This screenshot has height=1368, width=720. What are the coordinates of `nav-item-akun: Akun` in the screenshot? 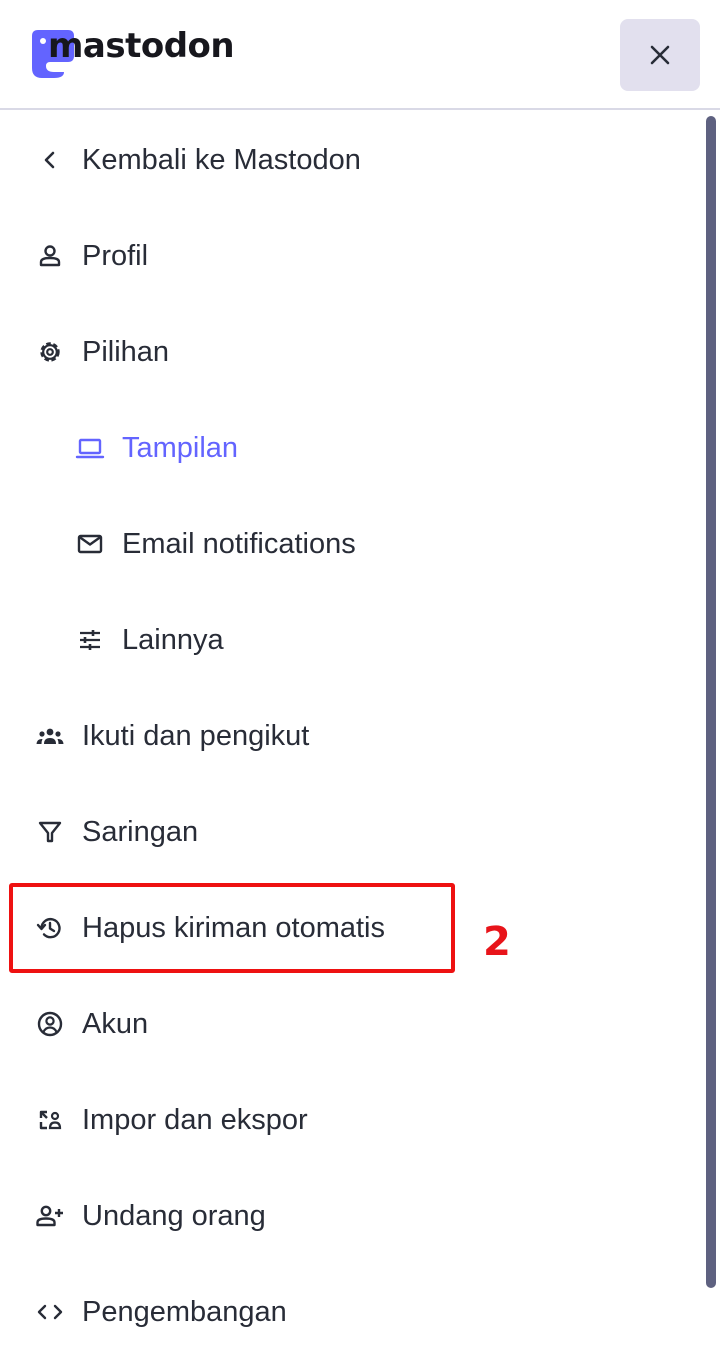 It's located at (352, 1024).